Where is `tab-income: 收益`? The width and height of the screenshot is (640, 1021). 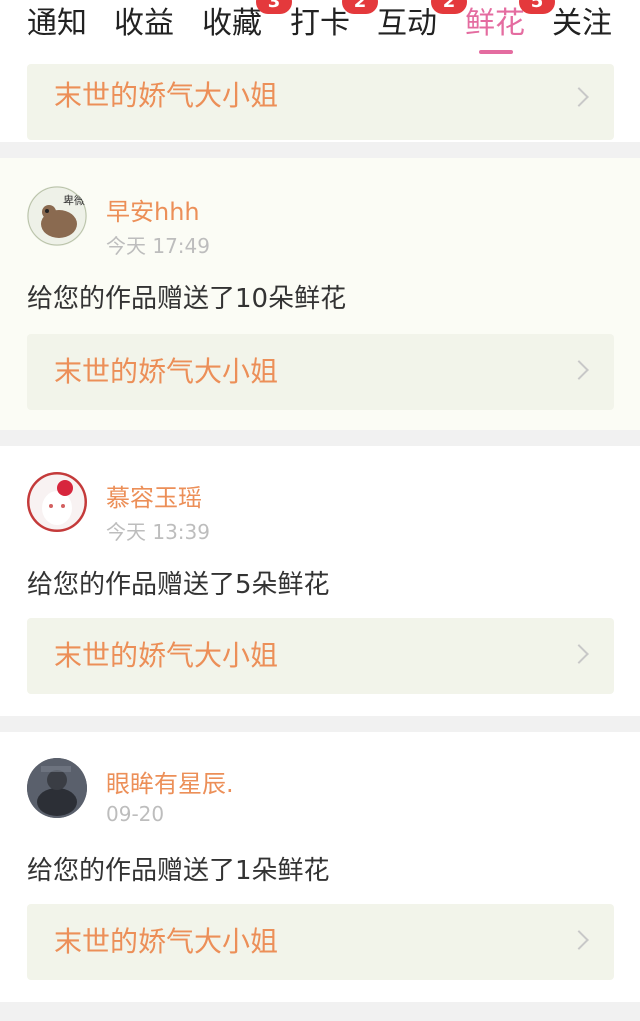 tab-income: 收益 is located at coordinates (144, 24).